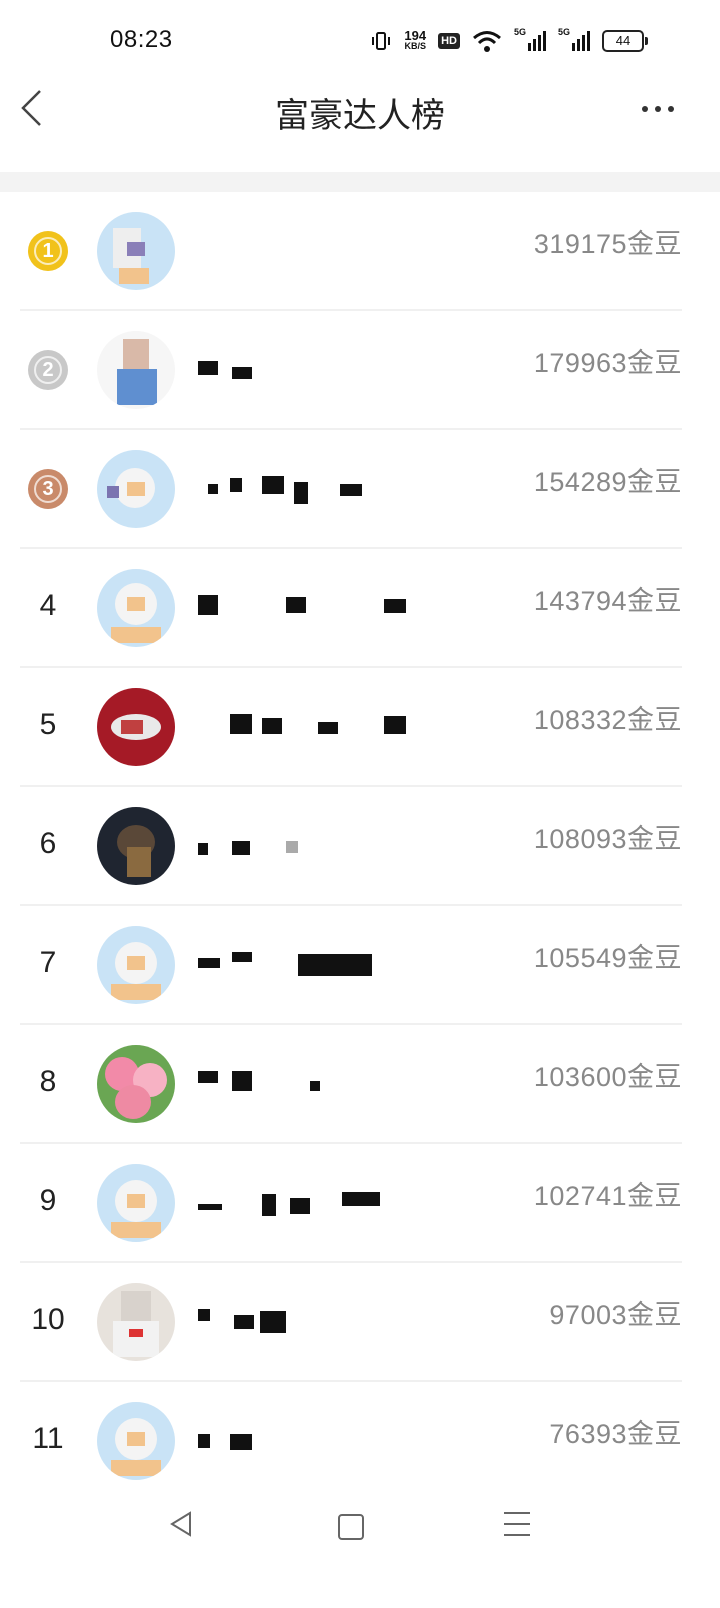  Describe the element at coordinates (607, 601) in the screenshot. I see `score-value: 143794金豆` at that location.